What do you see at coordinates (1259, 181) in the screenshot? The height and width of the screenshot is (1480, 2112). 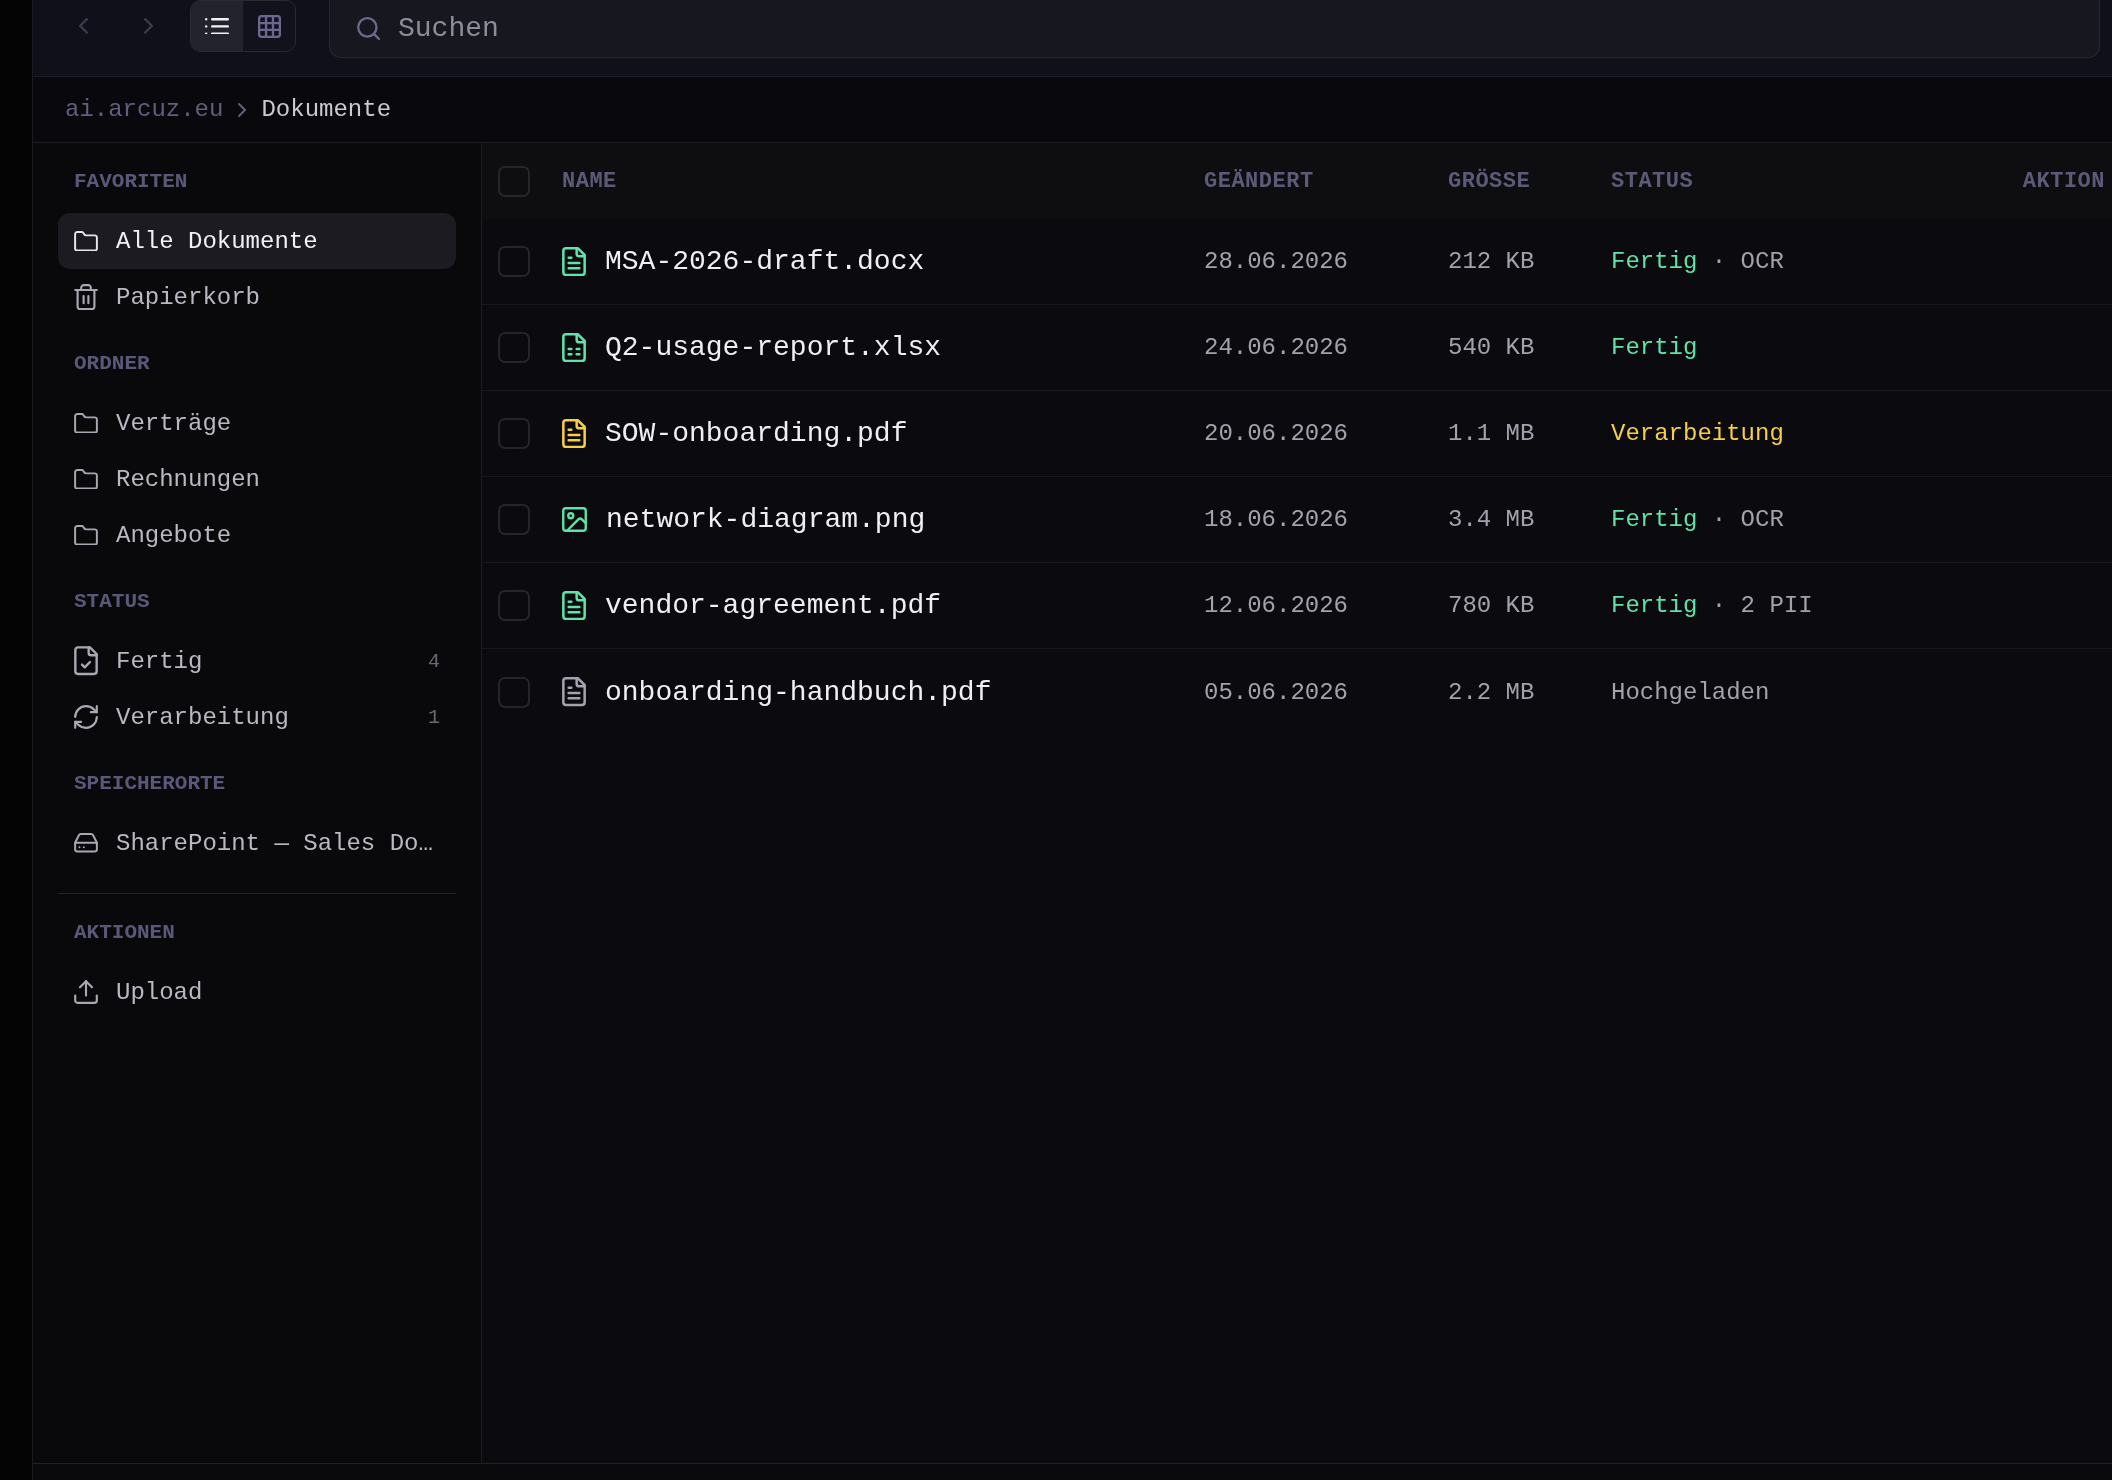 I see `column-header: GEÄNDERT` at bounding box center [1259, 181].